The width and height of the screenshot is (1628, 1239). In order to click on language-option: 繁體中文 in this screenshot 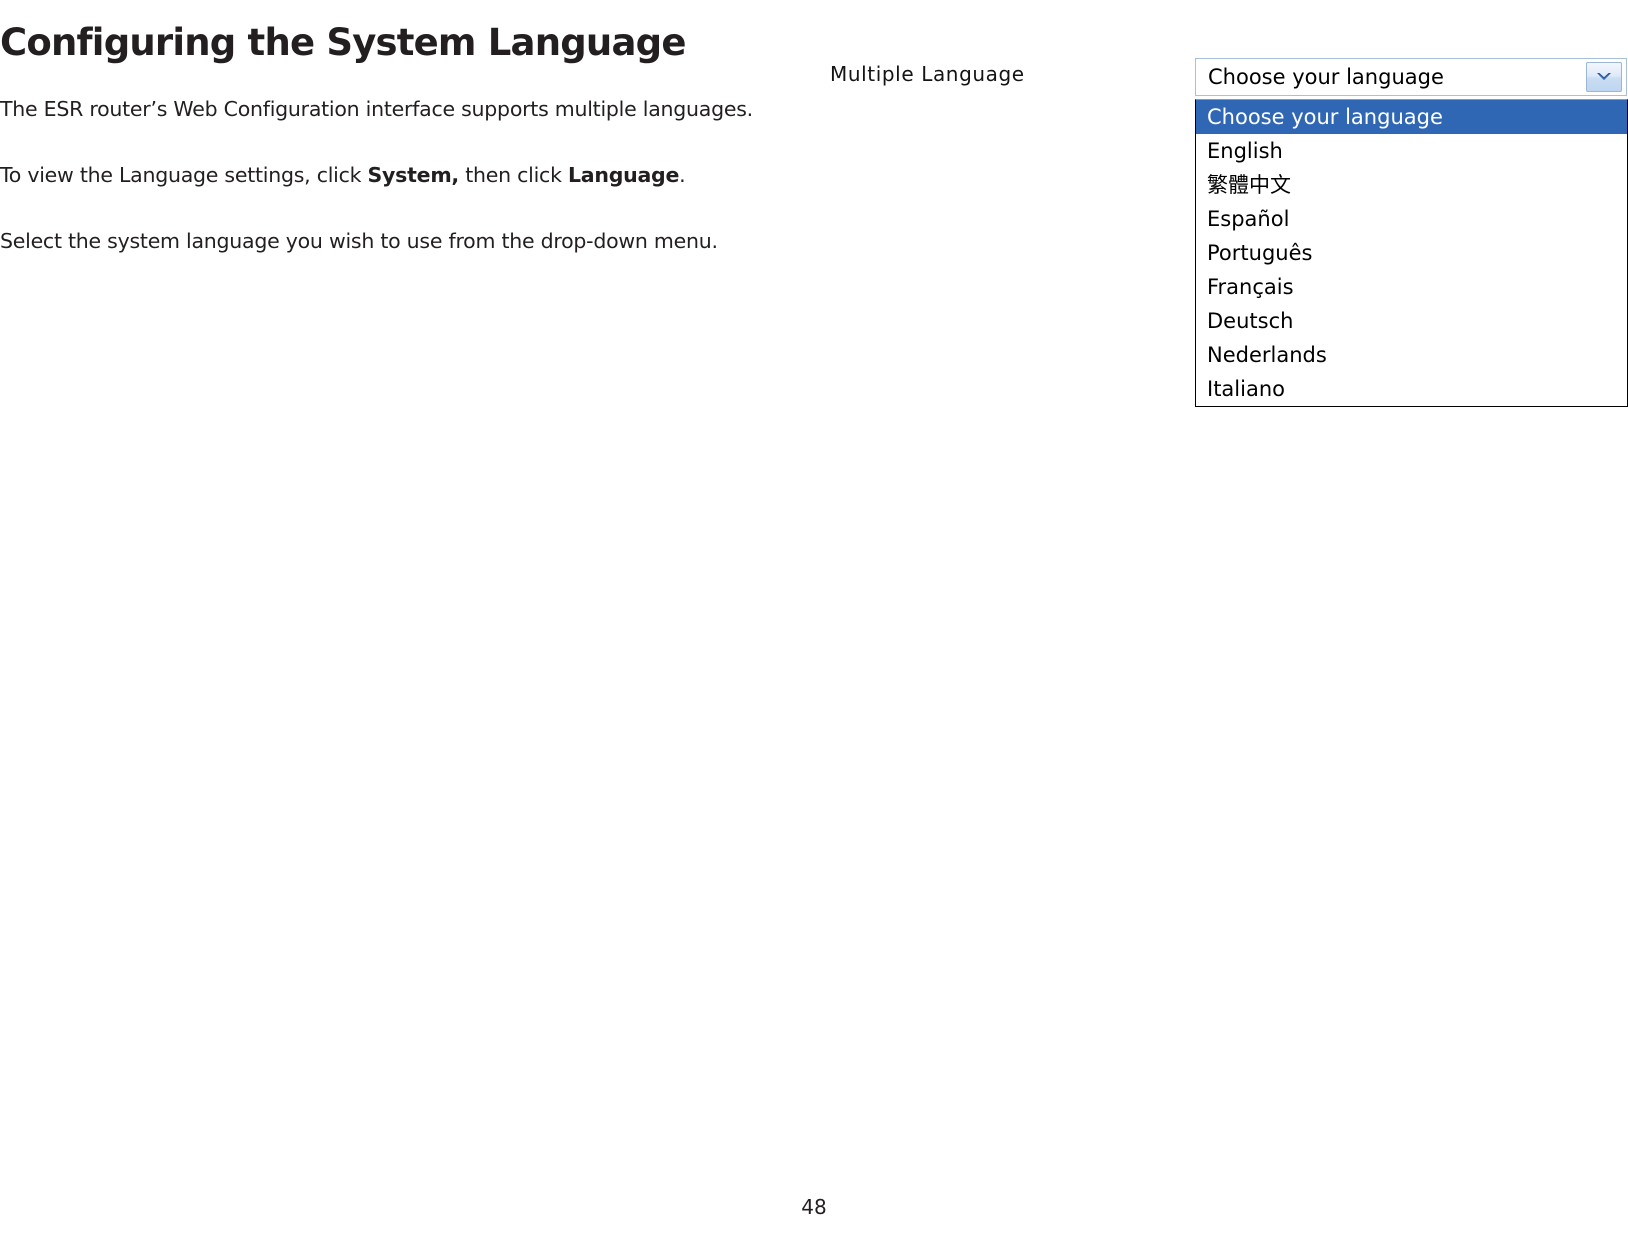, I will do `click(1411, 185)`.